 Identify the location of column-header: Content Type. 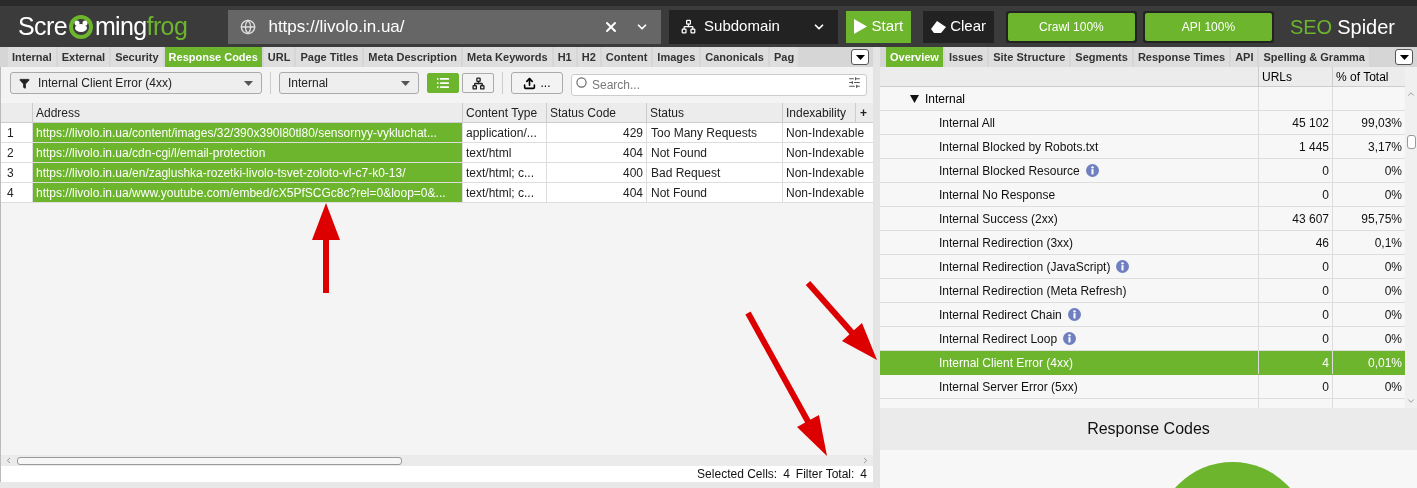
(505, 112).